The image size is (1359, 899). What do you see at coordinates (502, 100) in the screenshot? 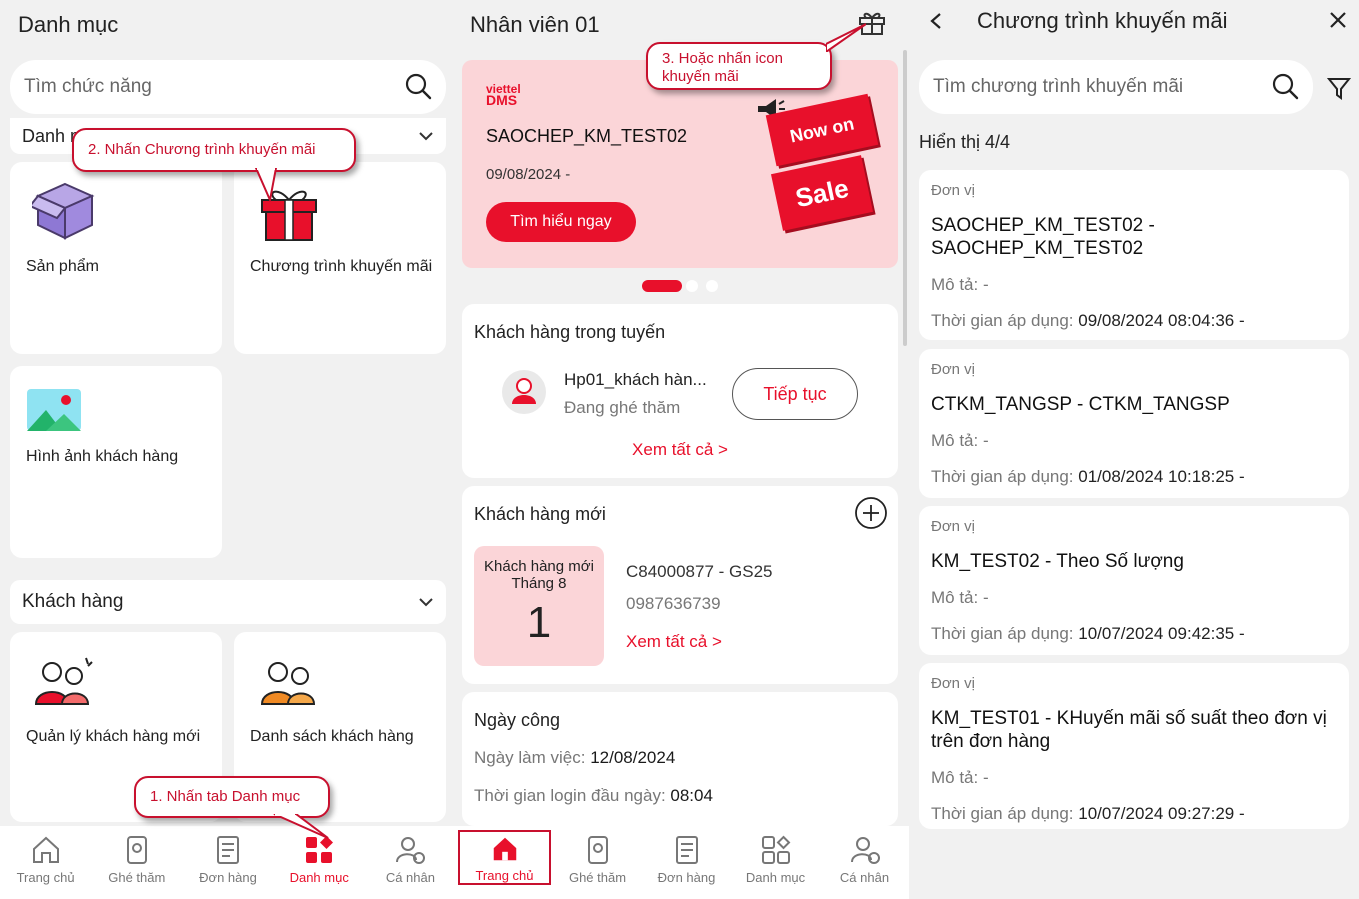
I see `logo-text-bottom: DMS` at bounding box center [502, 100].